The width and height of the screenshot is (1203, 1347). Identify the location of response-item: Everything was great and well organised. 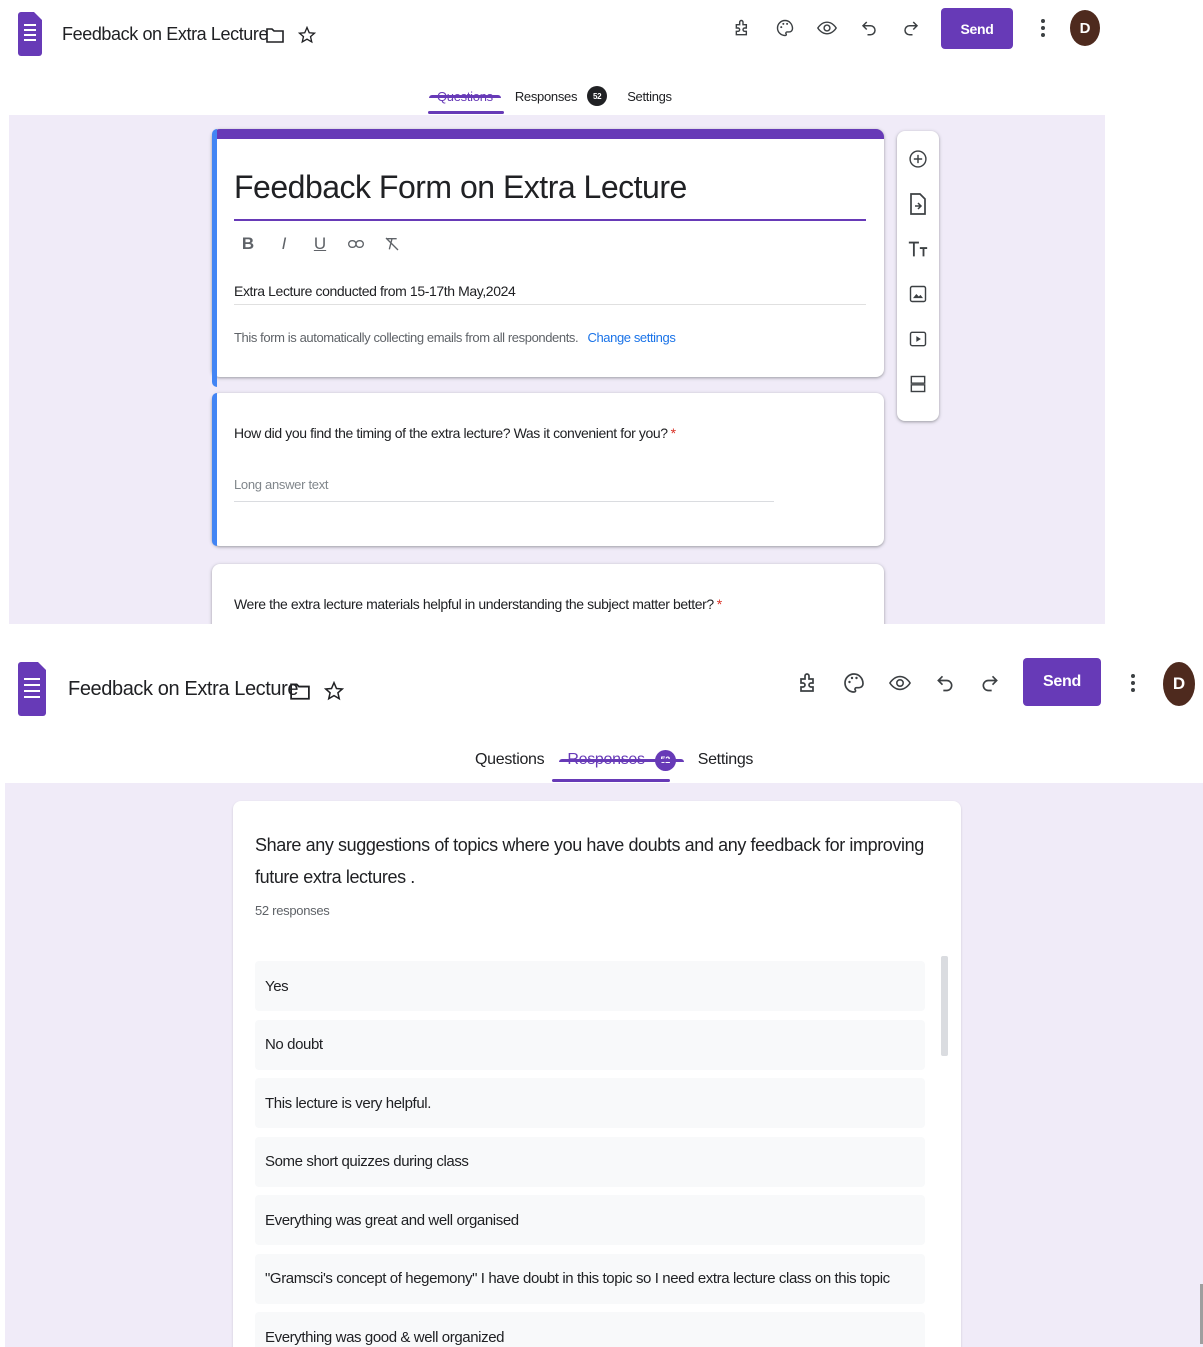
(590, 1220).